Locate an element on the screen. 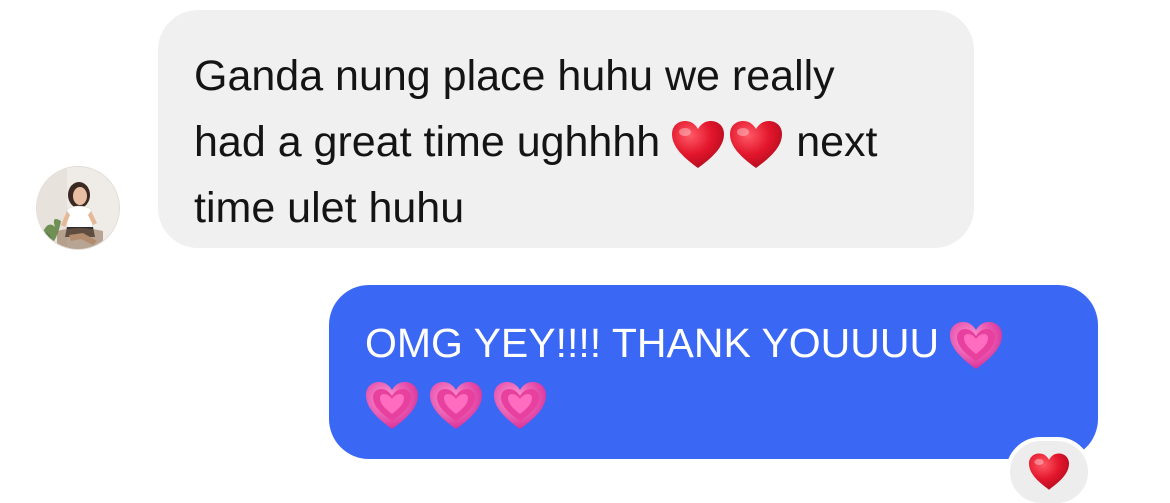 The width and height of the screenshot is (1170, 503). sent-message-line-1: OMG YEY!!!! THANK YOUUUU is located at coordinates (713, 343).